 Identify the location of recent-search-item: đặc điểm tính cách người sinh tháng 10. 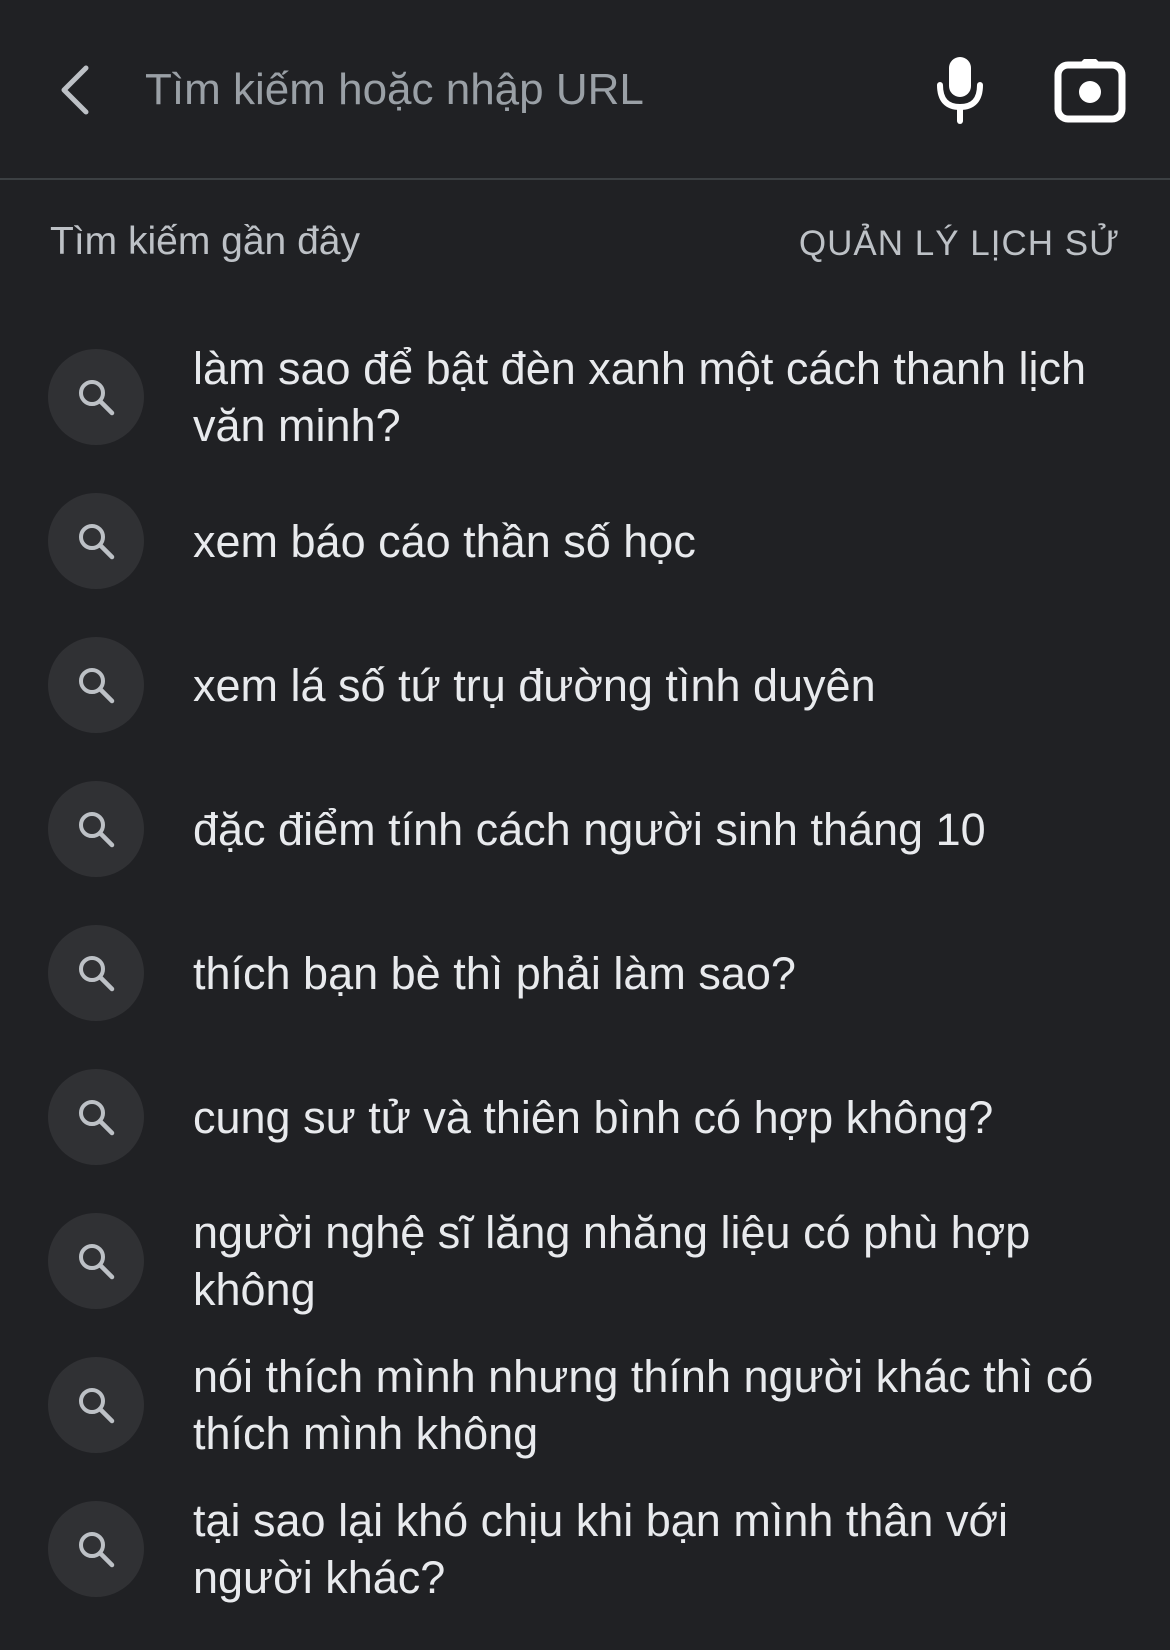
(585, 829).